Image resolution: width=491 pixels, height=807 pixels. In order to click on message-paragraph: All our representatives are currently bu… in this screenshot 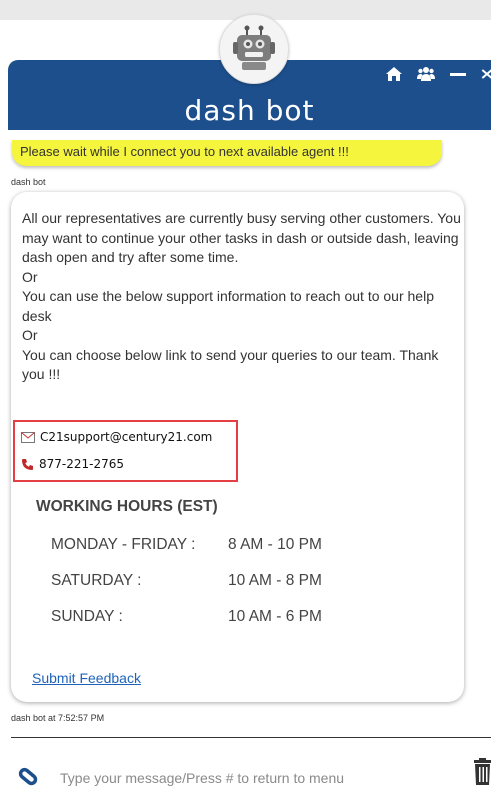, I will do `click(241, 237)`.